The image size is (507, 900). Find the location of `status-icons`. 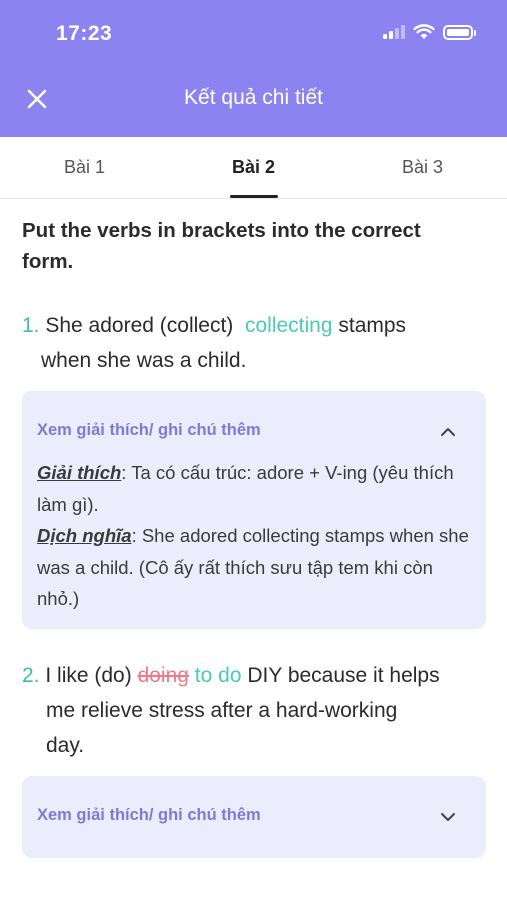

status-icons is located at coordinates (429, 32).